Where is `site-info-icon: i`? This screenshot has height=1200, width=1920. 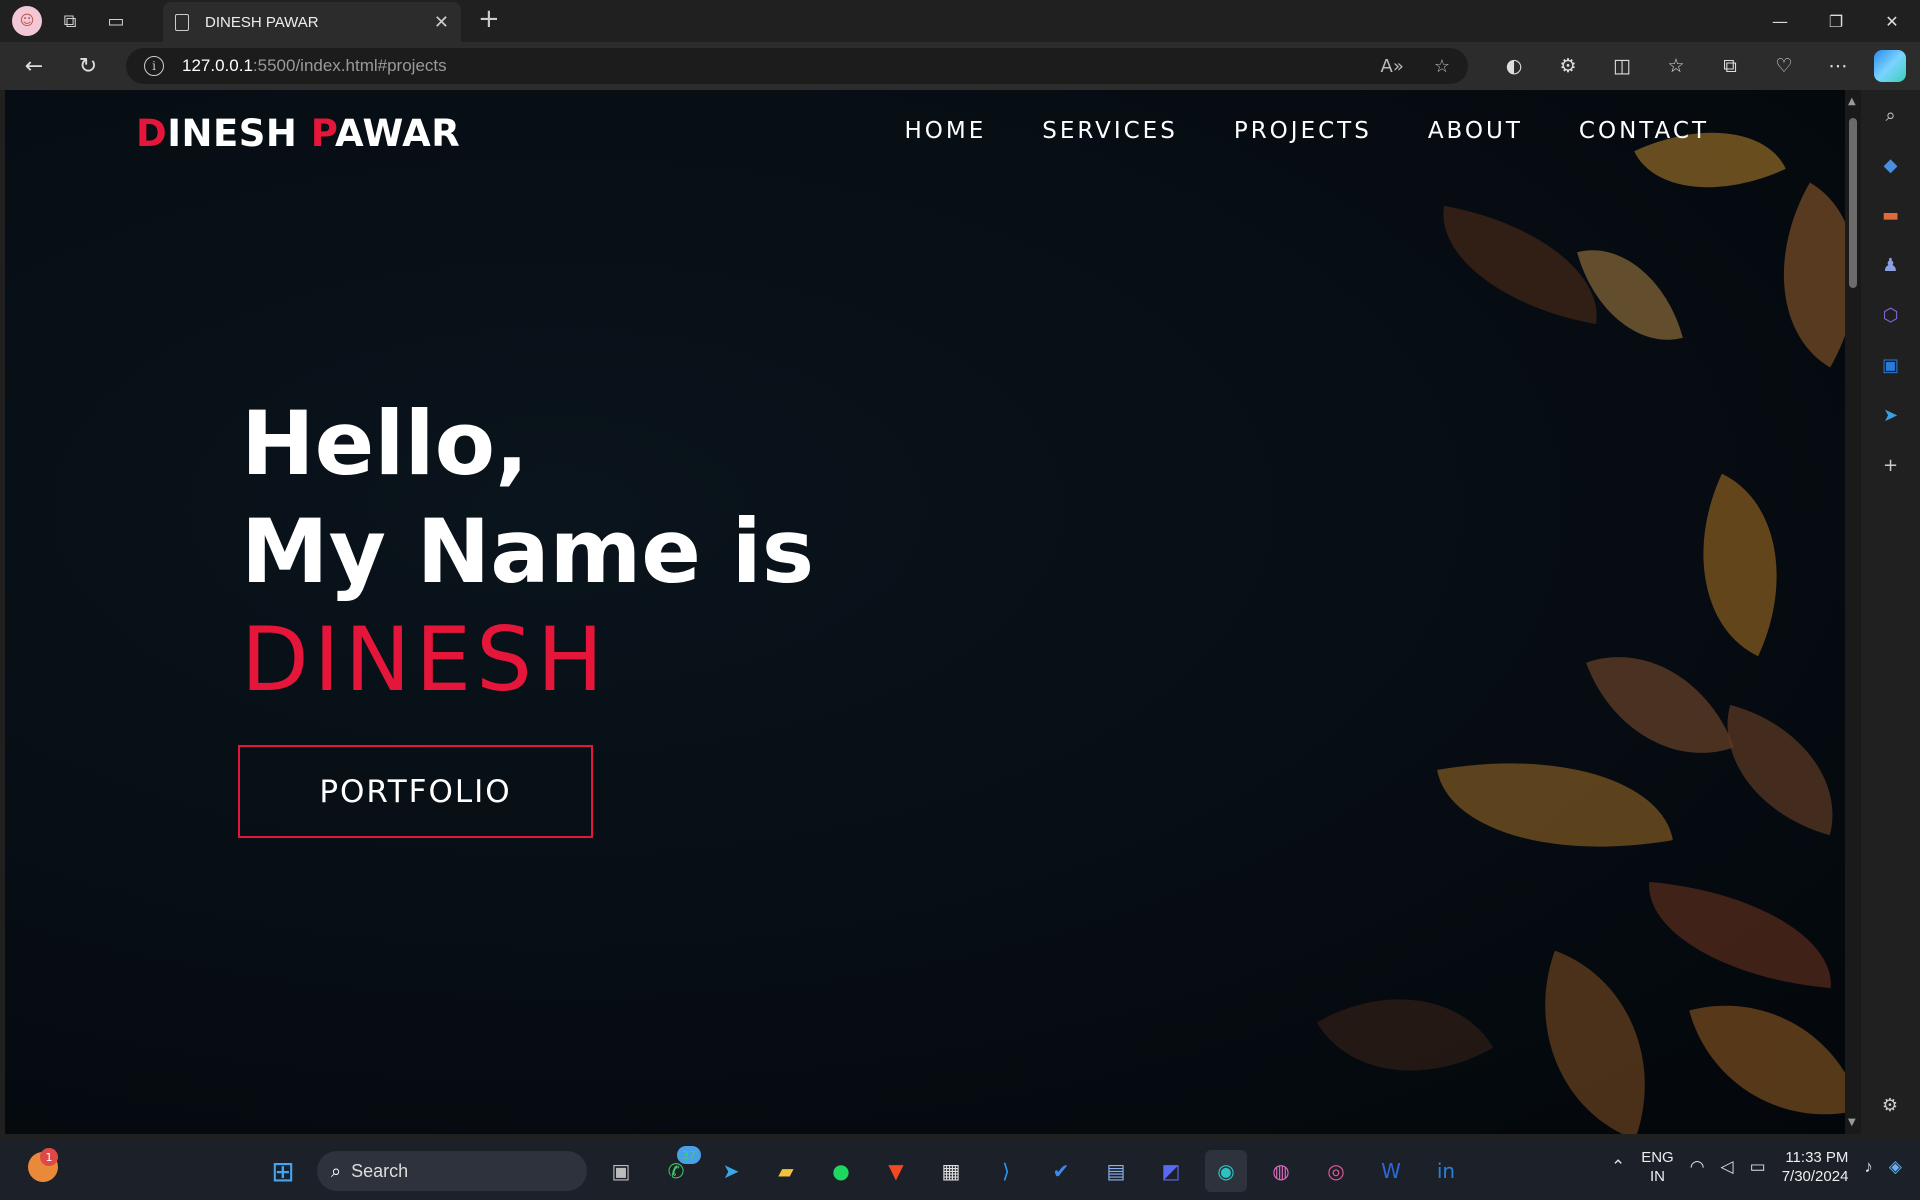
site-info-icon: i is located at coordinates (154, 66).